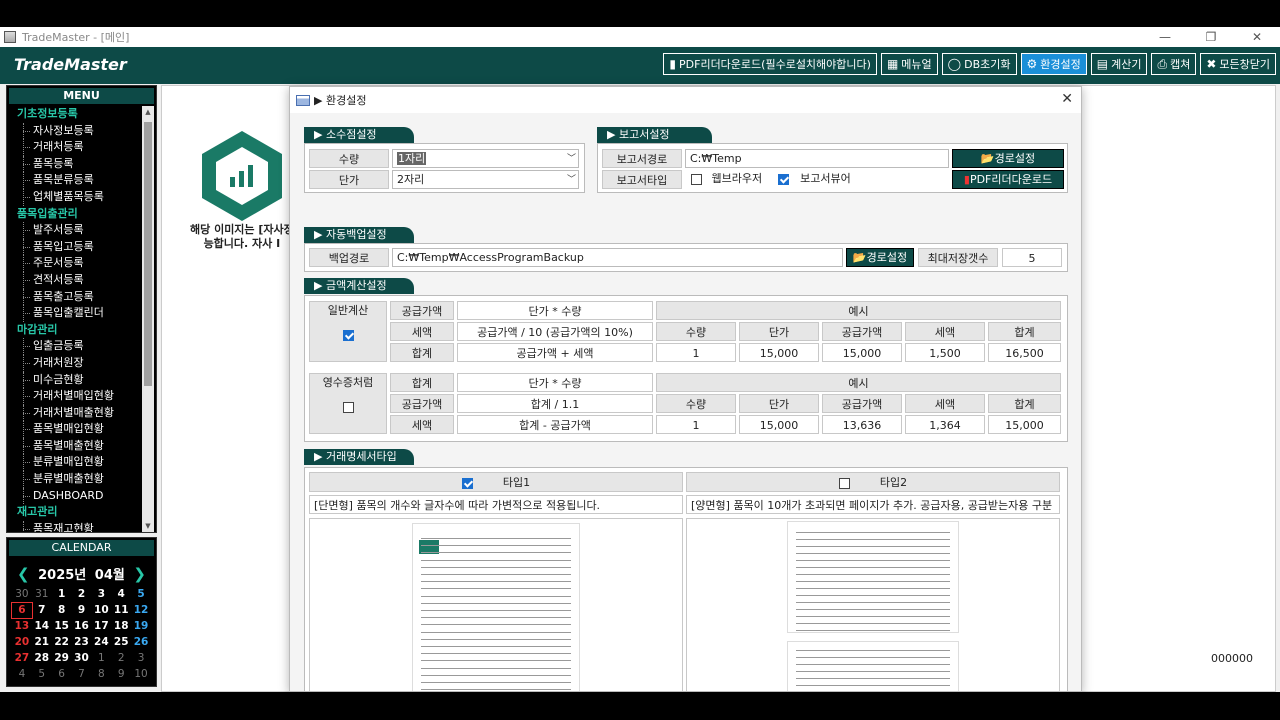 Image resolution: width=1280 pixels, height=720 pixels. Describe the element at coordinates (121, 626) in the screenshot. I see `calendar-day: 18` at that location.